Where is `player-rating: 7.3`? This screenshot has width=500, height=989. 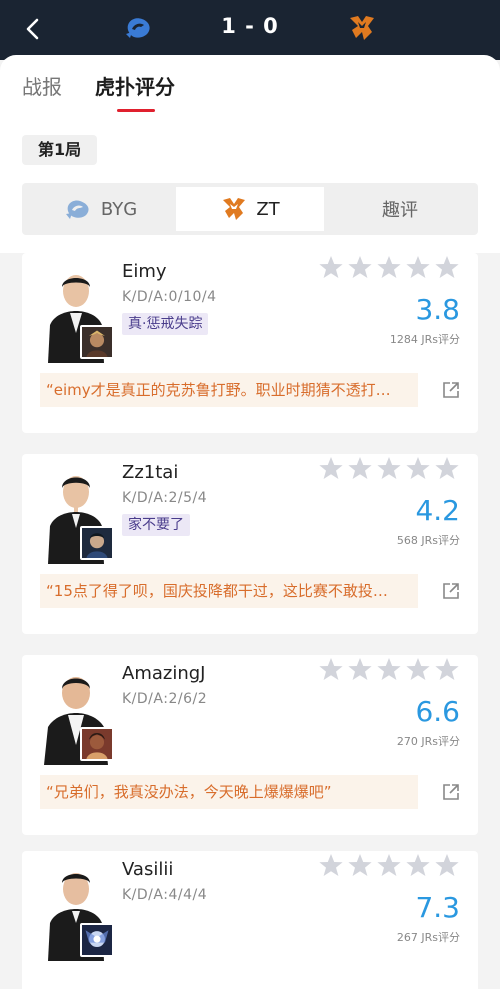 player-rating: 7.3 is located at coordinates (437, 907).